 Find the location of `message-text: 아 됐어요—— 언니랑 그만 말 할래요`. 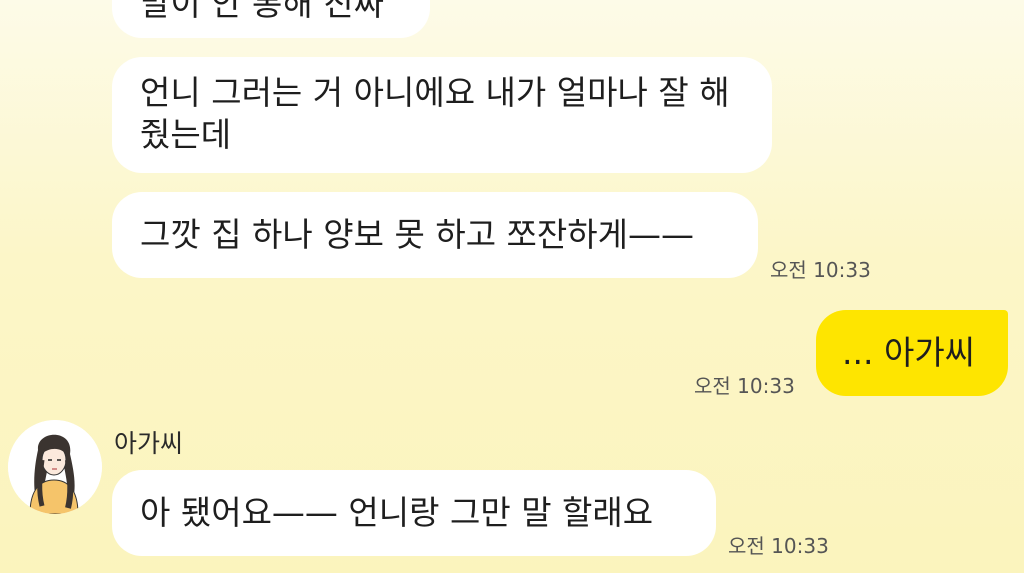

message-text: 아 됐어요—— 언니랑 그만 말 할래요 is located at coordinates (397, 512).